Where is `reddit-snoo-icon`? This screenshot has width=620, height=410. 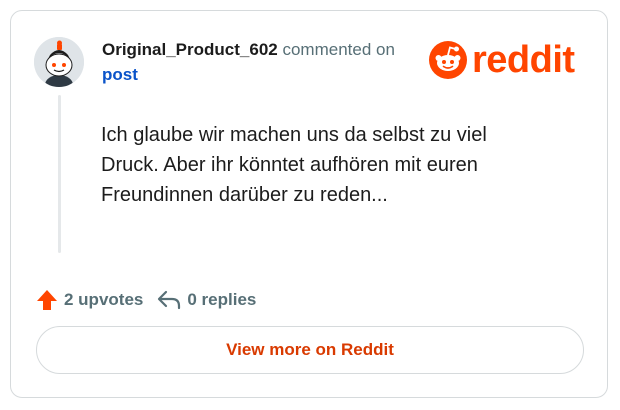
reddit-snoo-icon is located at coordinates (448, 60).